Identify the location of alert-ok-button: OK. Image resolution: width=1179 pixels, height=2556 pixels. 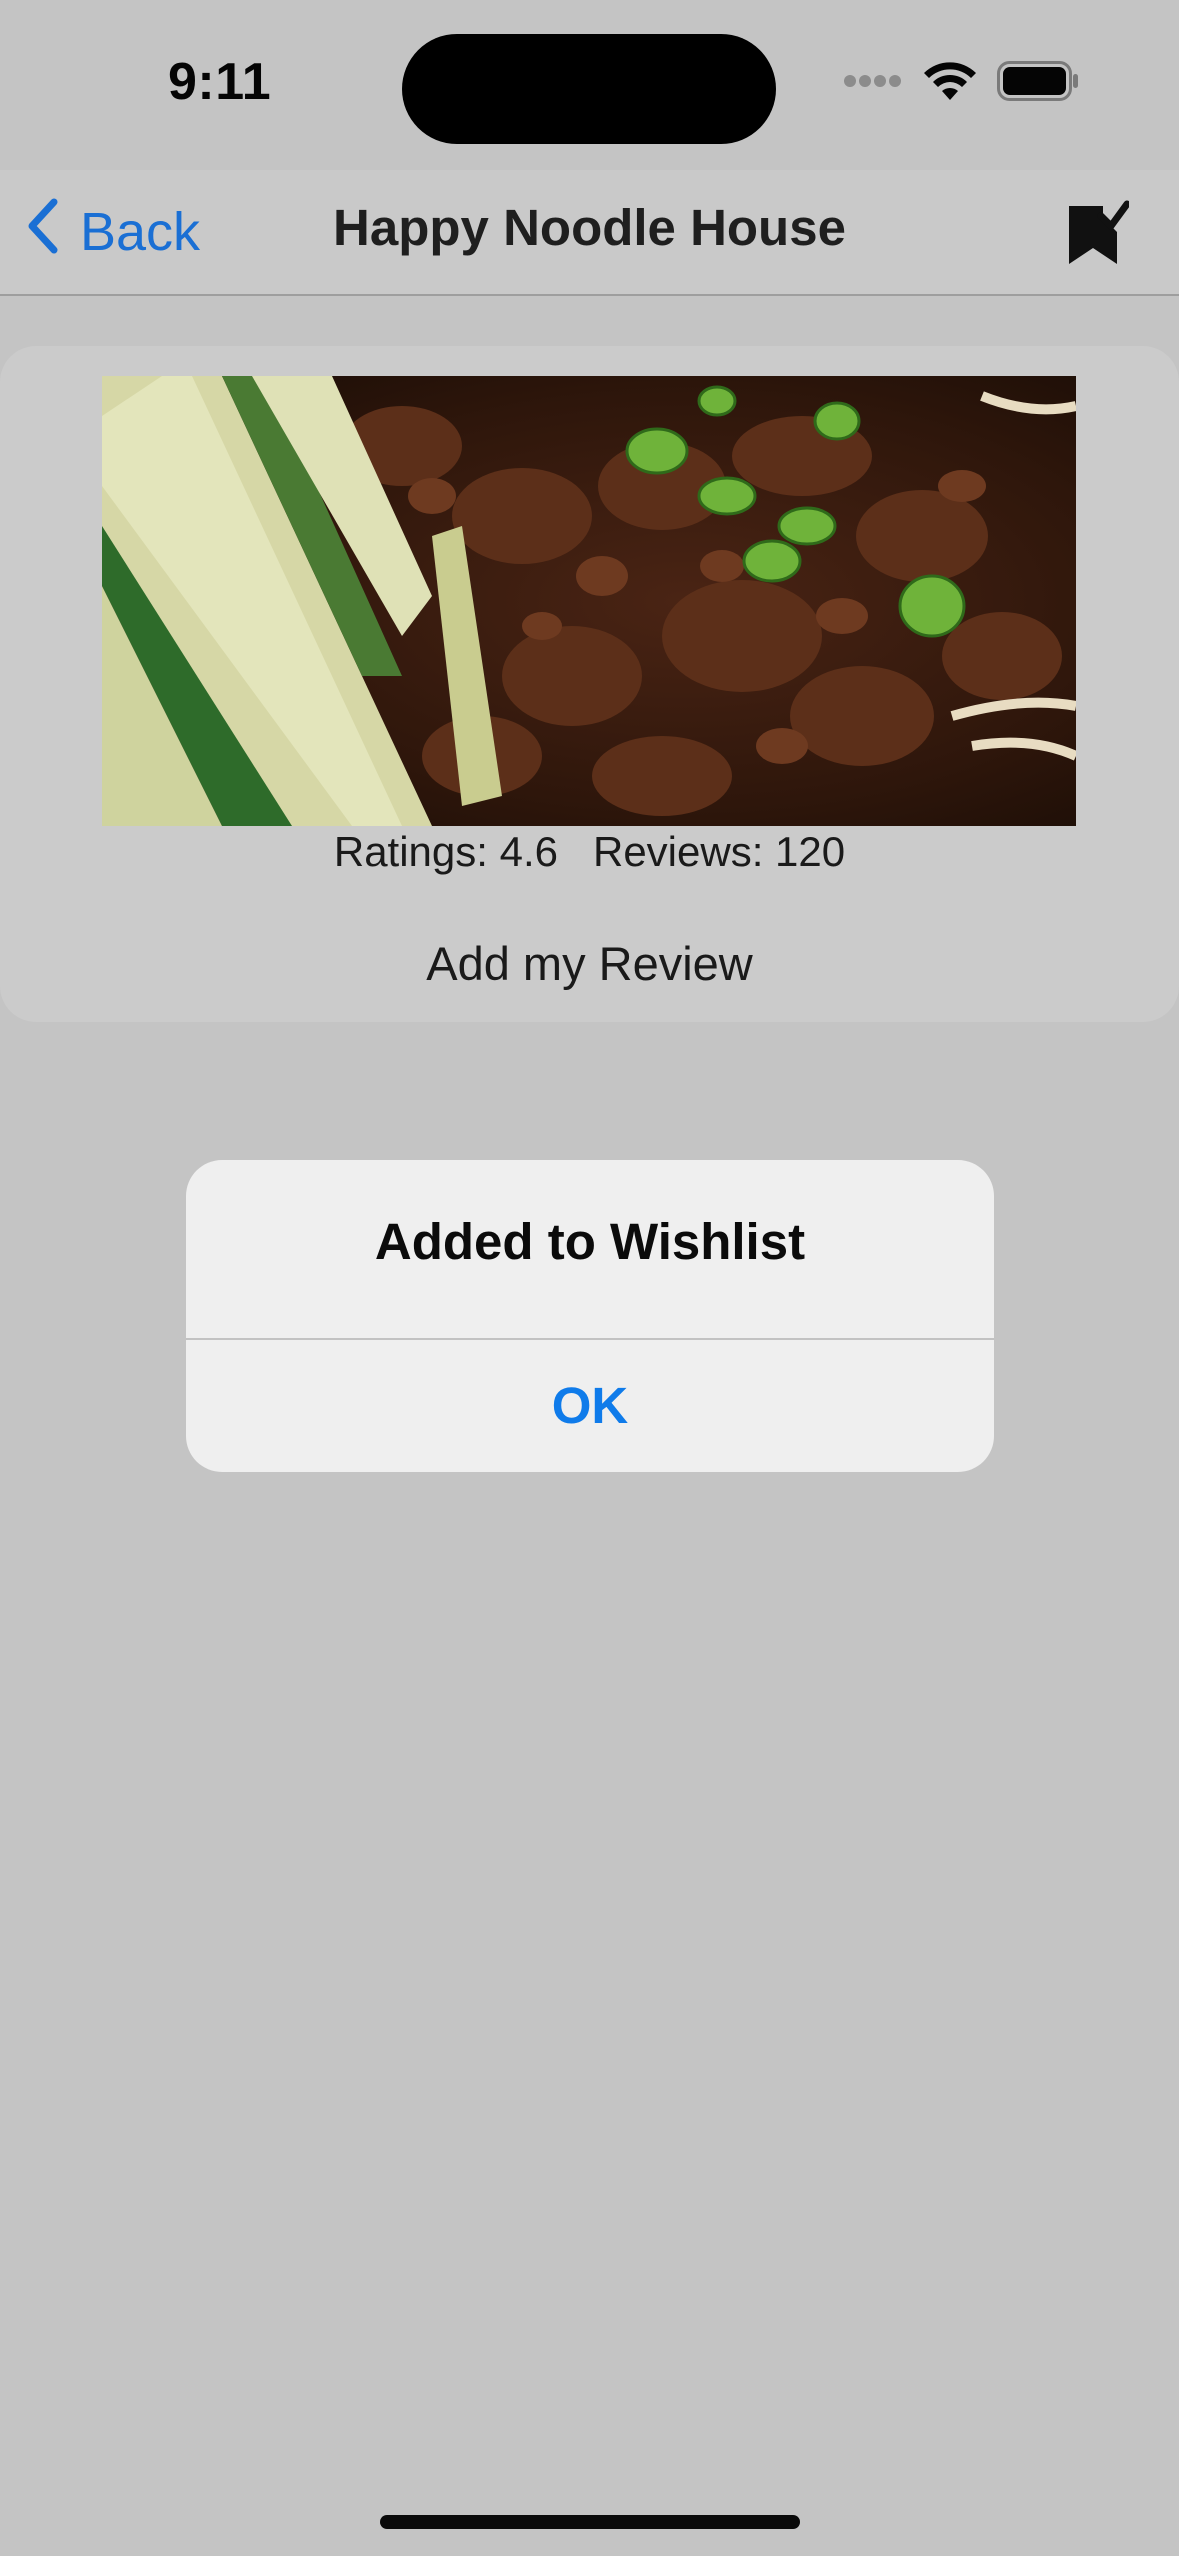
(590, 1406).